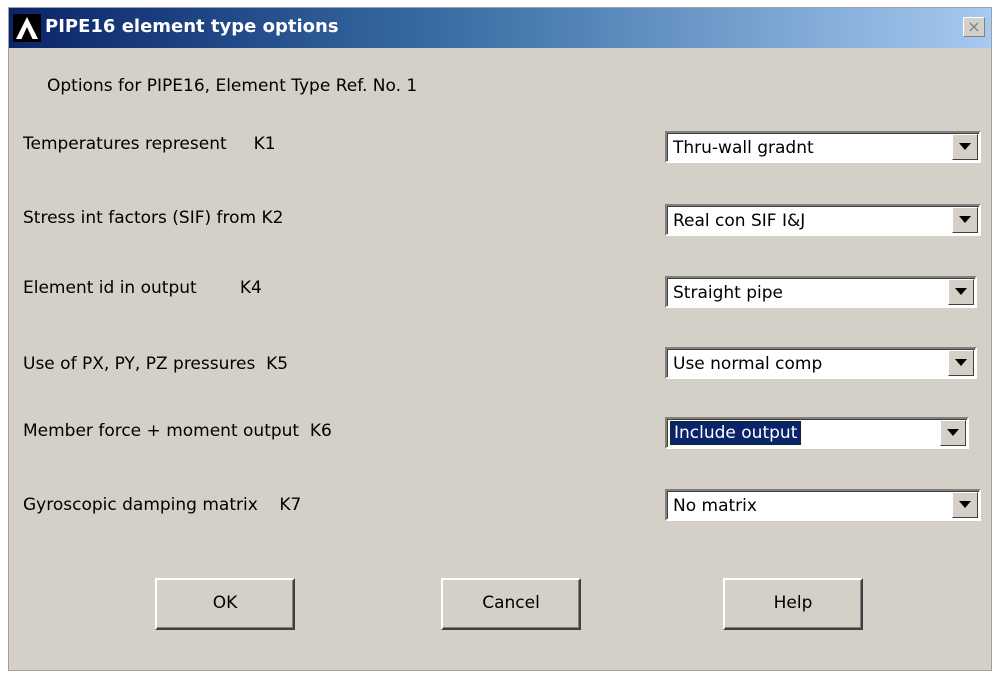 Image resolution: width=993 pixels, height=673 pixels. Describe the element at coordinates (739, 221) in the screenshot. I see `select-k2-value: Real con SIF I&J` at that location.